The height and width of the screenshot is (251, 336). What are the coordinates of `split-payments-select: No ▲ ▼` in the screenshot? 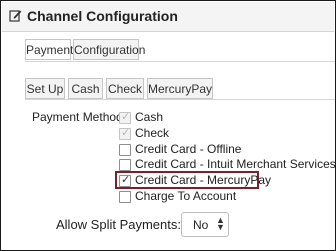 It's located at (205, 224).